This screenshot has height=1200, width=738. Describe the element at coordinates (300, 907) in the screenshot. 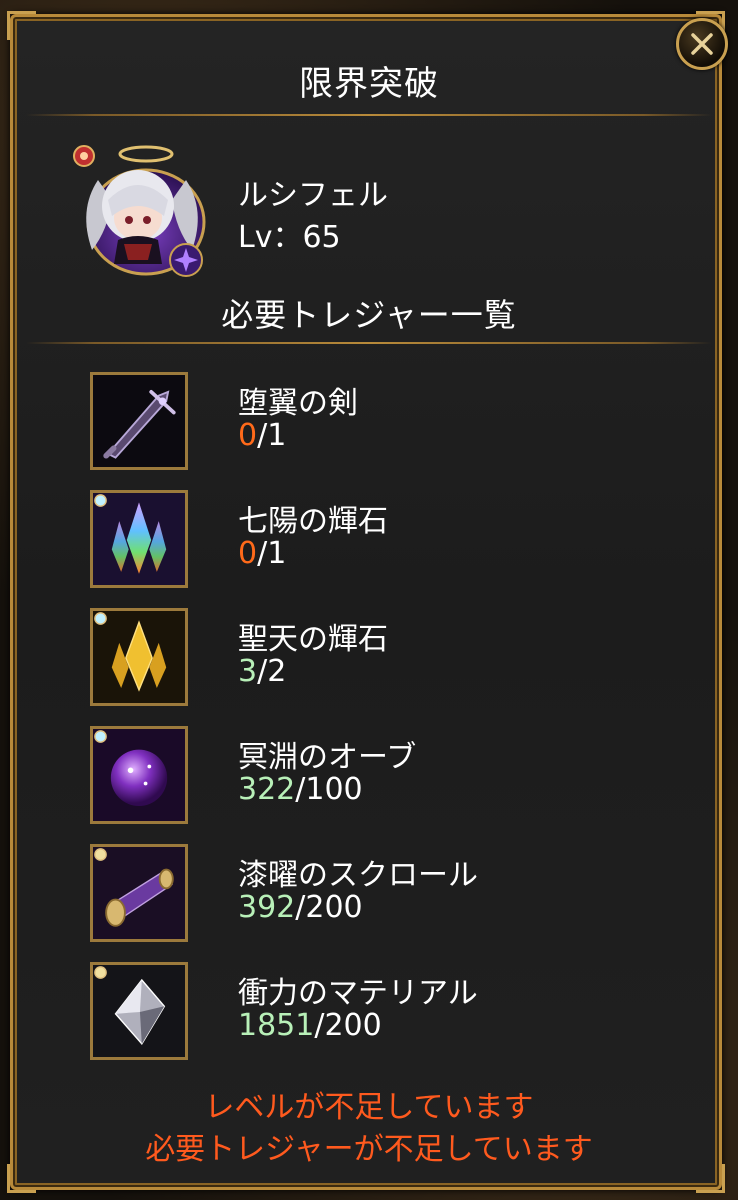

I see `treasure-count: 392/200` at that location.